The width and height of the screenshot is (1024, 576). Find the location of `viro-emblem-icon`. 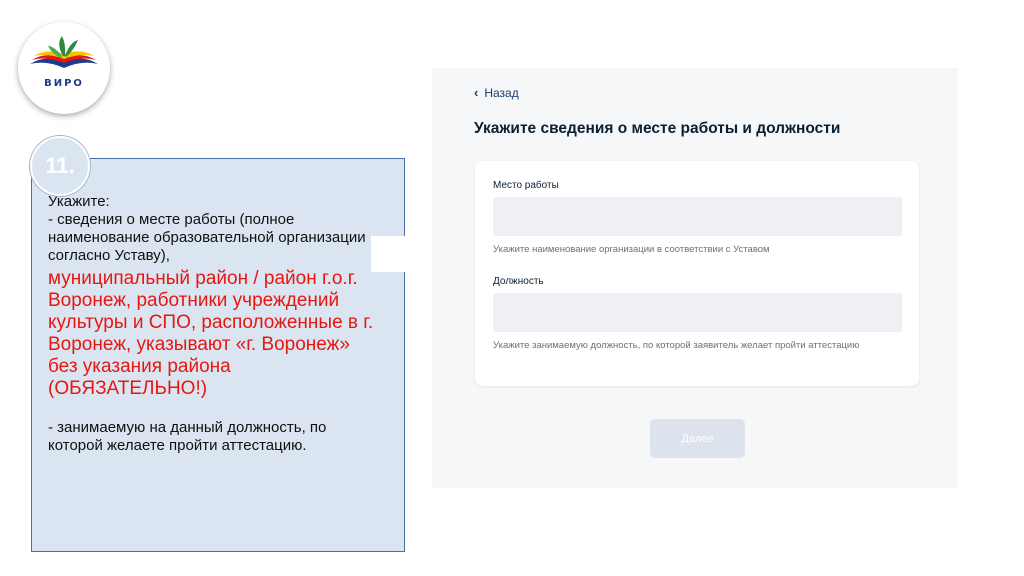

viro-emblem-icon is located at coordinates (64, 52).